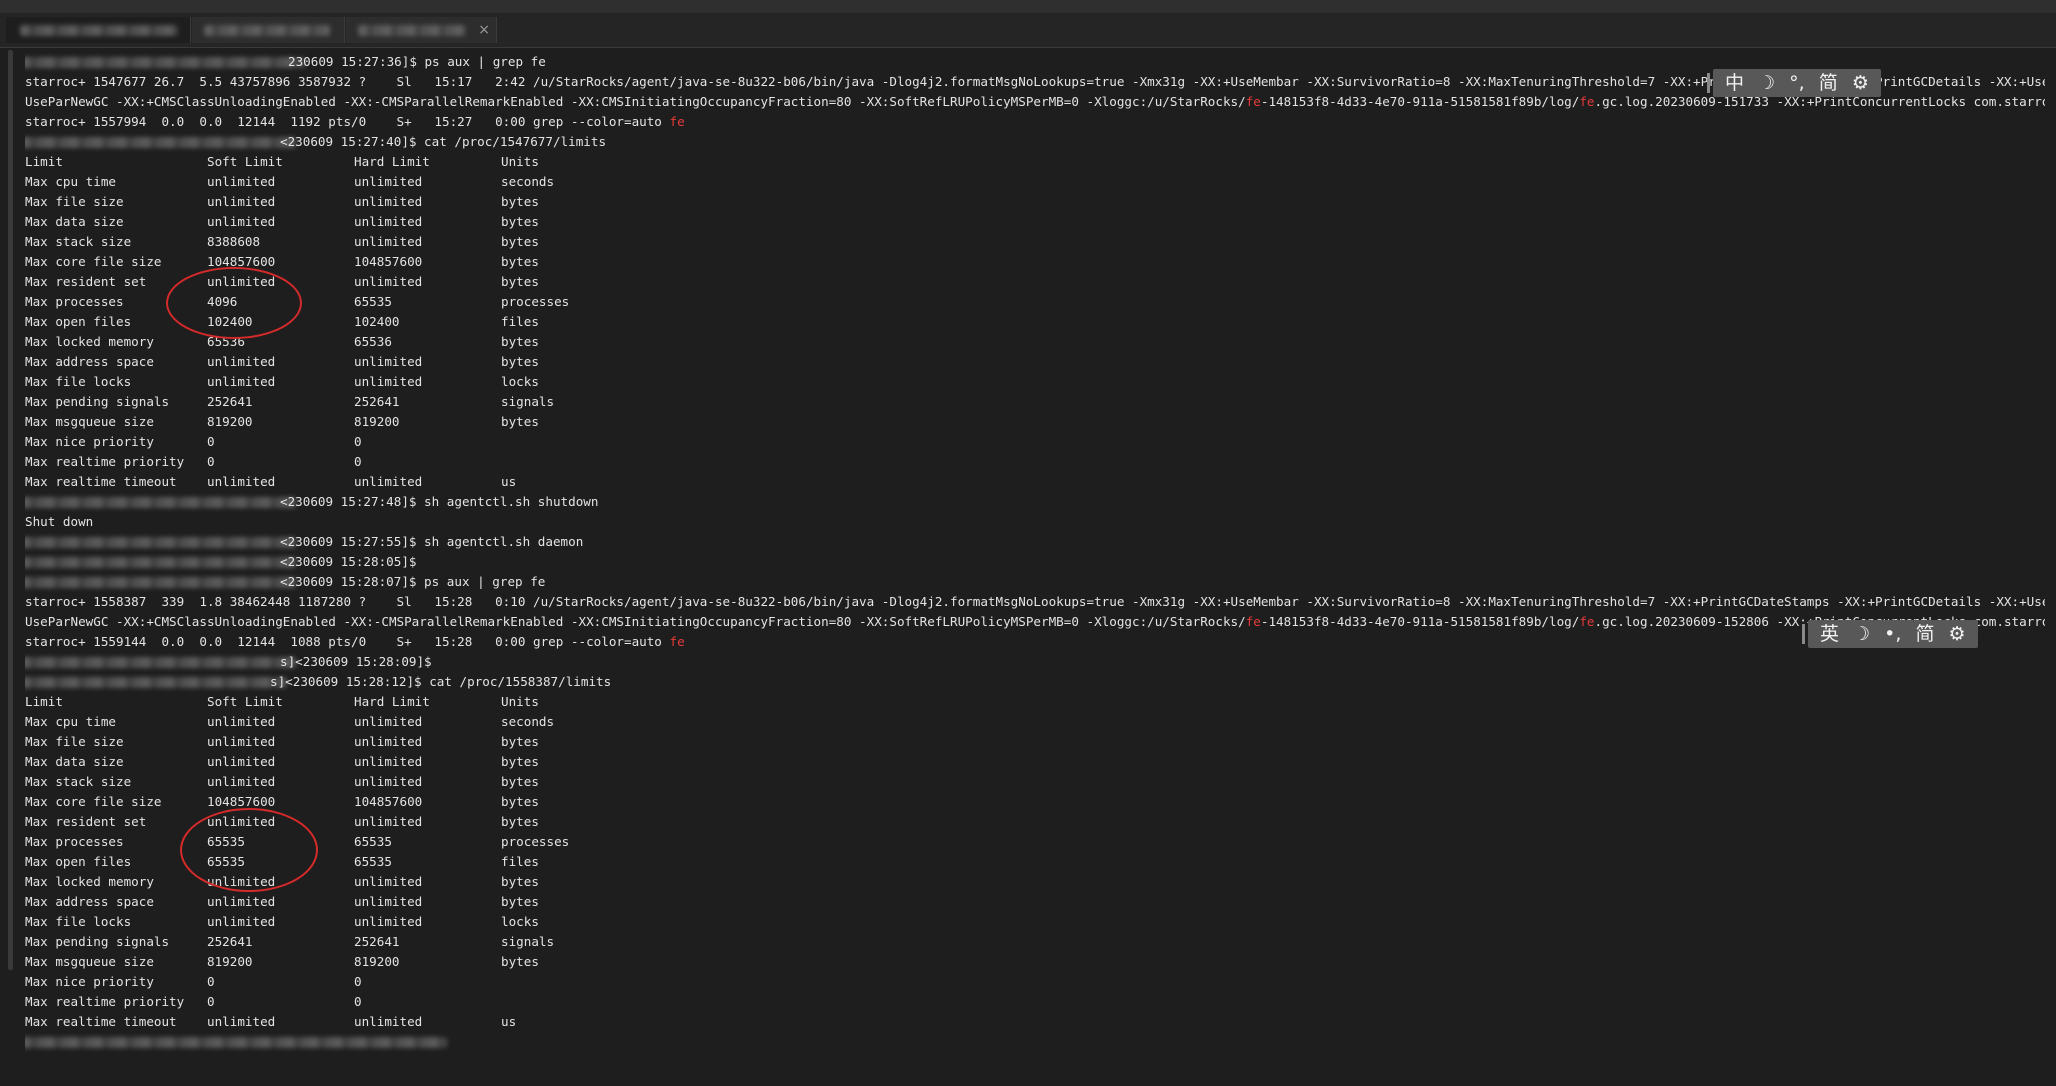  What do you see at coordinates (1797, 83) in the screenshot?
I see `punctuation-icon: °,` at bounding box center [1797, 83].